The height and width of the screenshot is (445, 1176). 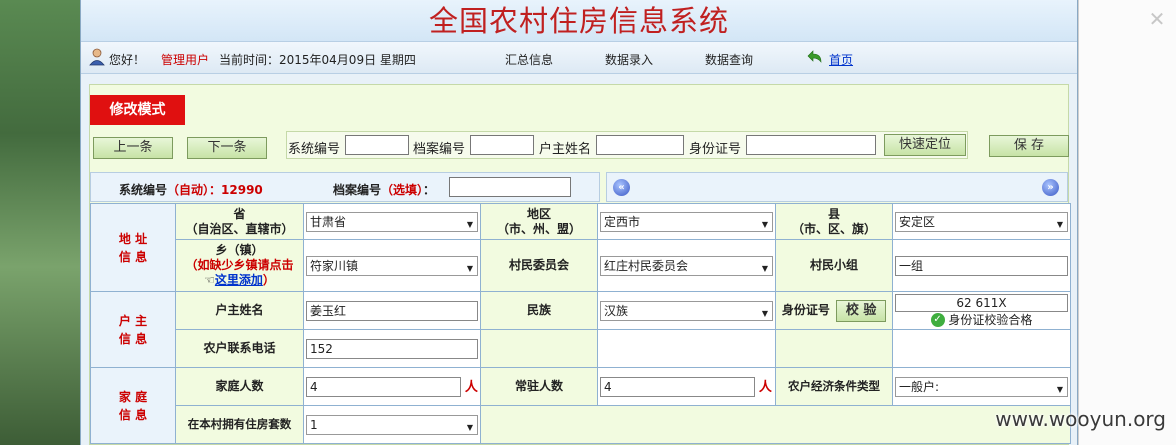 What do you see at coordinates (194, 190) in the screenshot?
I see `sysno-note: （自动）：` at bounding box center [194, 190].